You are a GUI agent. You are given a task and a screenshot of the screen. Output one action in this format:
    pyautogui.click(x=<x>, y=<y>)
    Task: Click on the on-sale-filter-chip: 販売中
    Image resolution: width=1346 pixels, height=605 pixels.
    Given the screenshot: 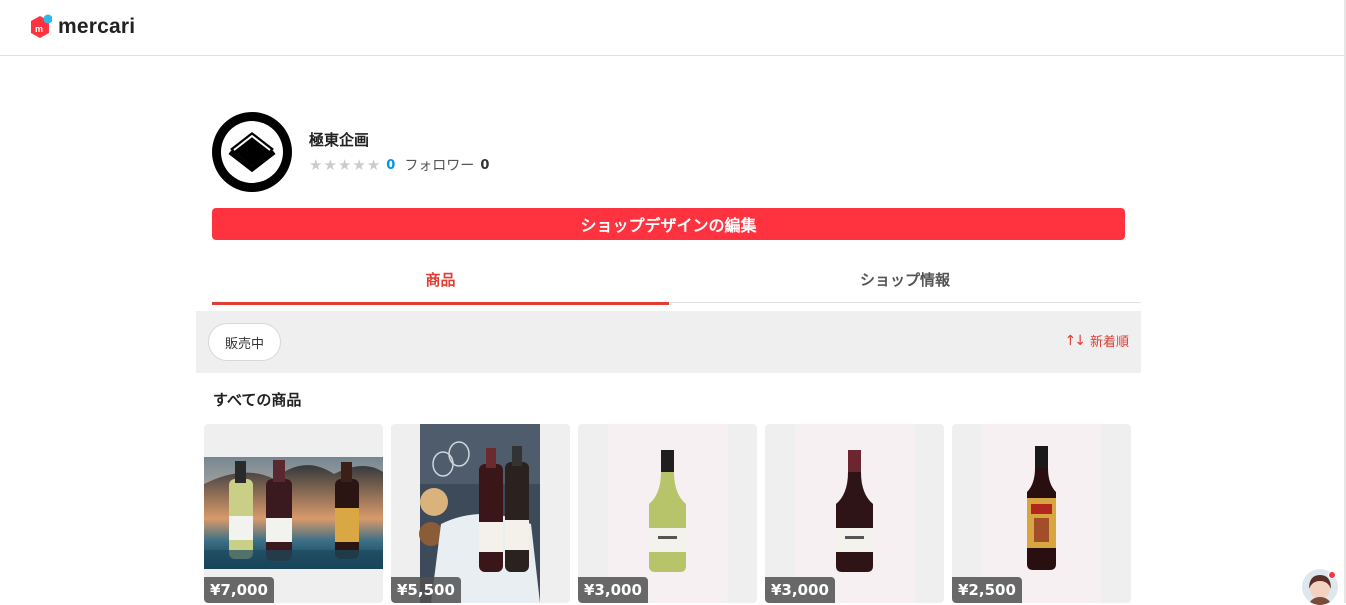 What is the action you would take?
    pyautogui.click(x=245, y=342)
    